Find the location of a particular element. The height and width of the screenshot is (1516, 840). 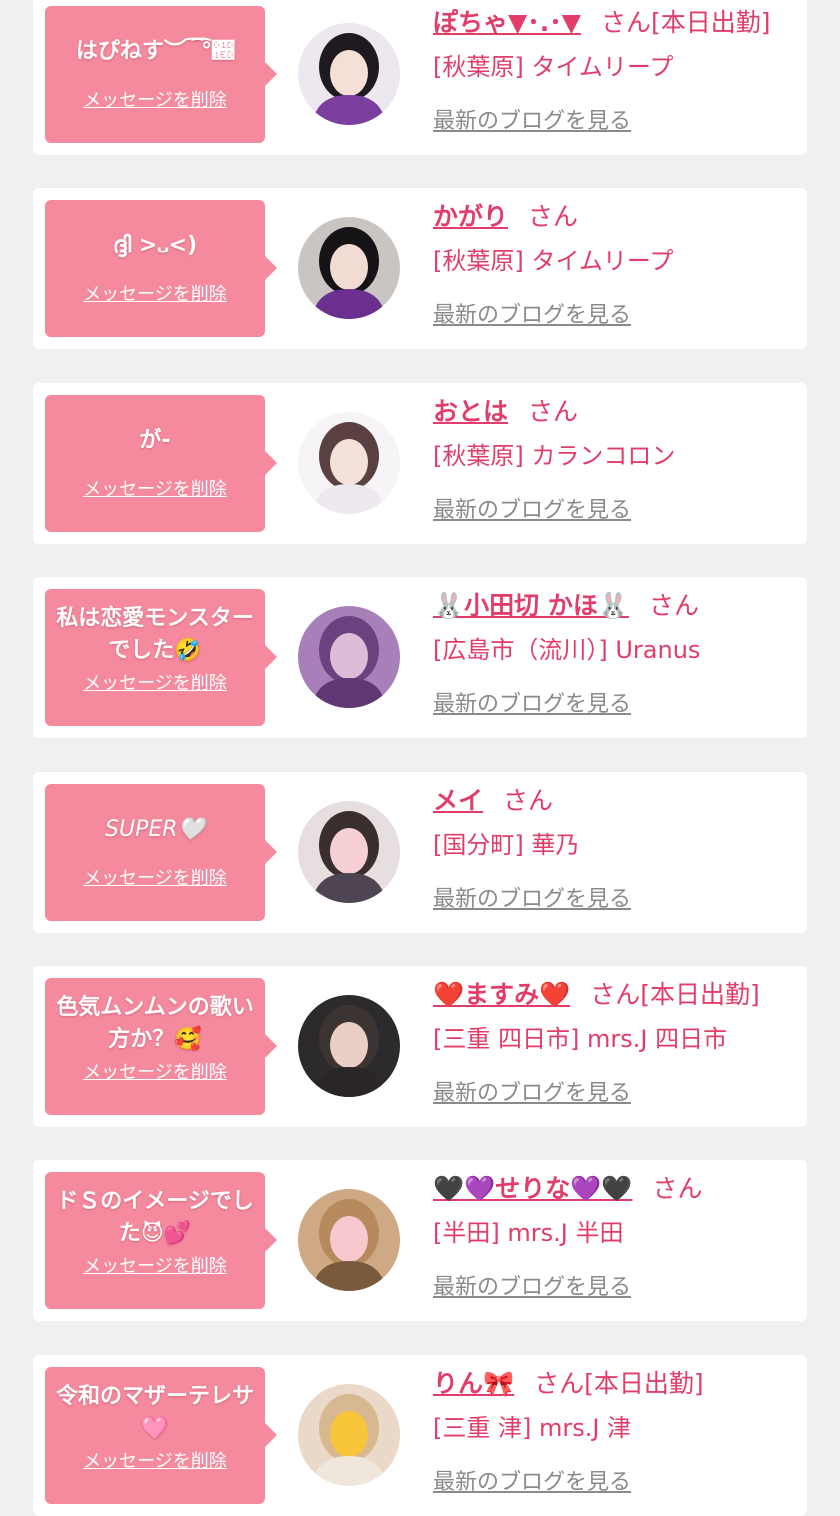

message-bubble: 令和のマザーテレサ🩷 メッセージを削除 is located at coordinates (161, 1435).